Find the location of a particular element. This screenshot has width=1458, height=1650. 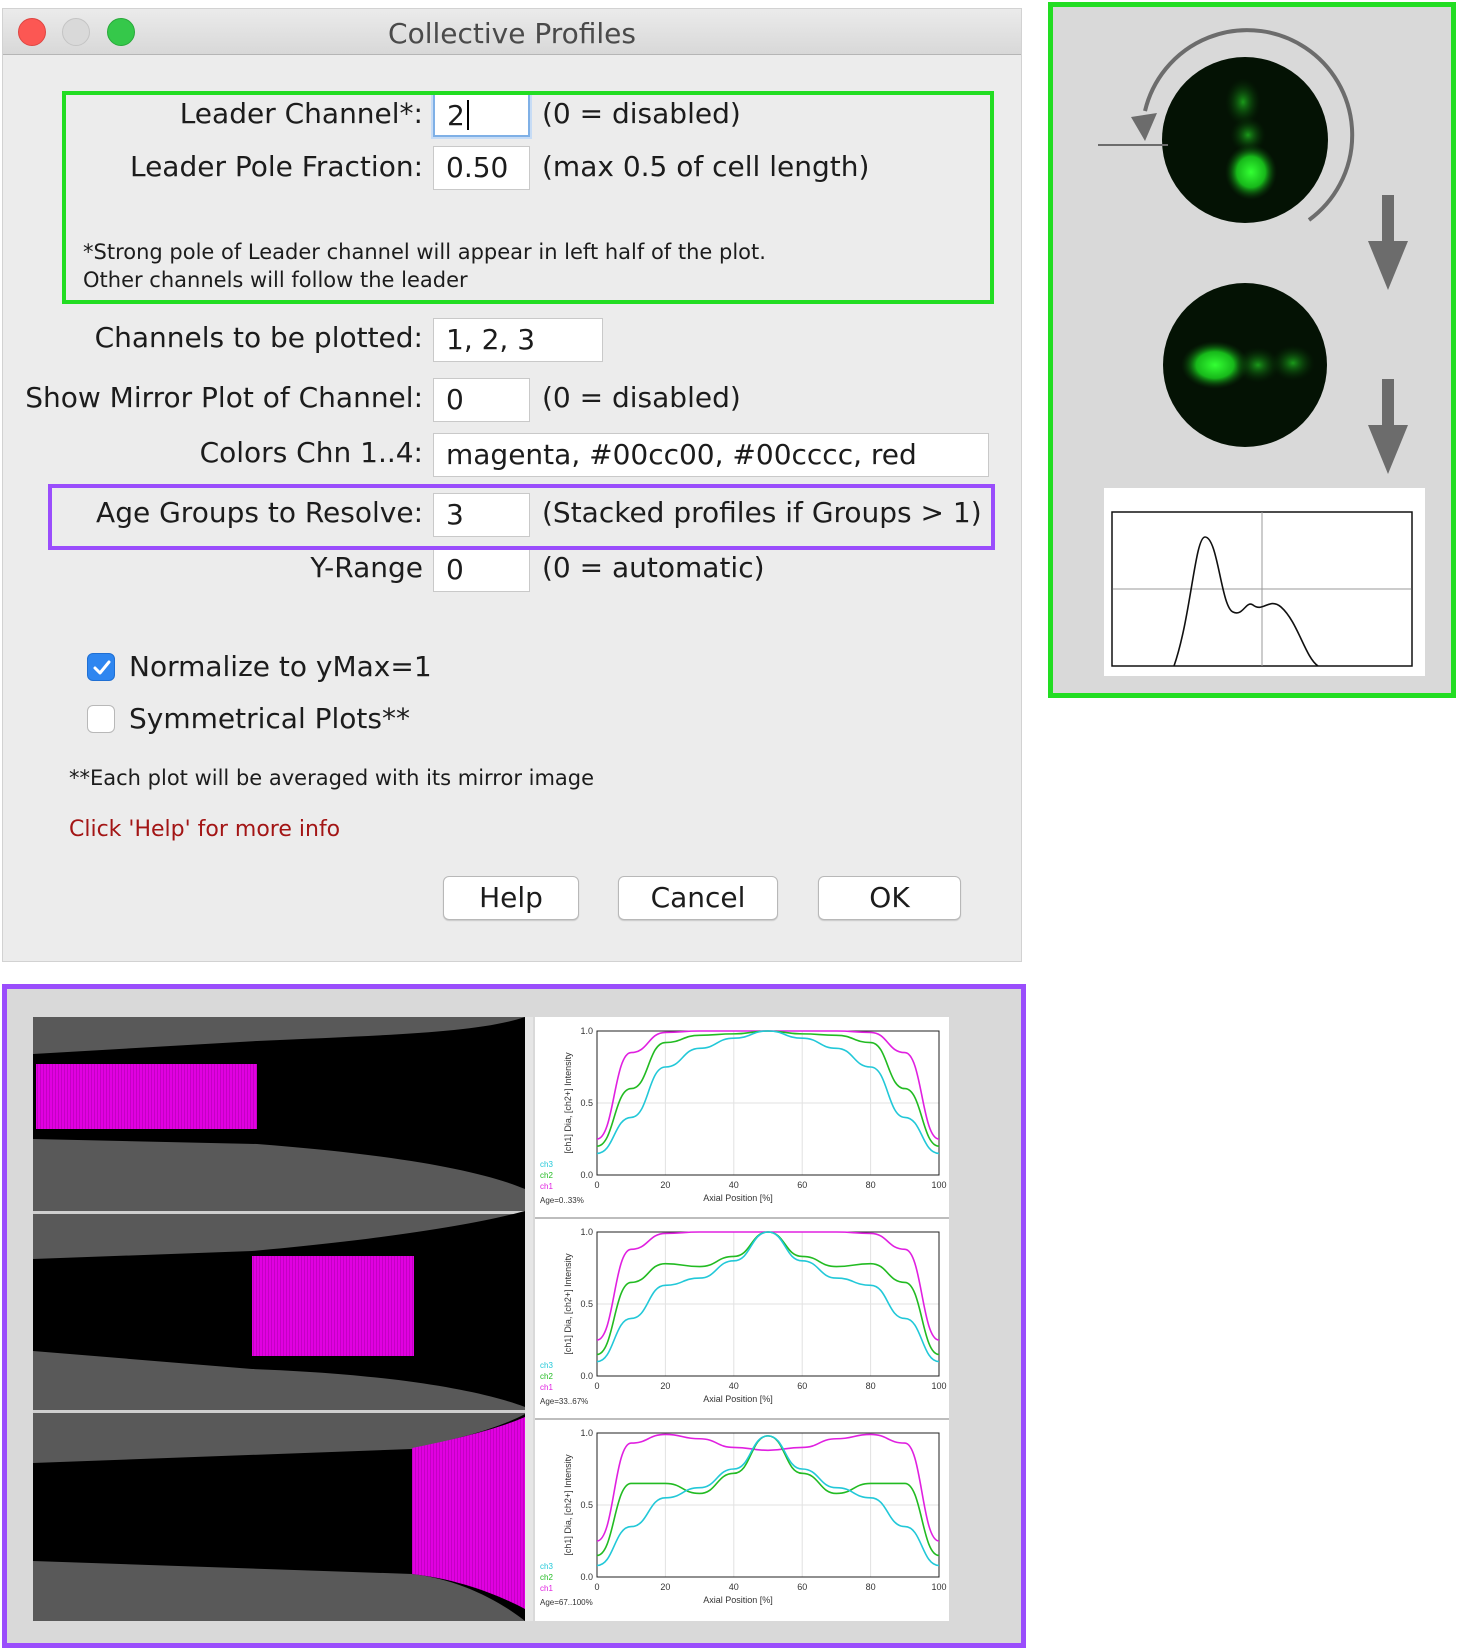

colors-field: magenta, #00cc00, #00cccc, red is located at coordinates (711, 455).